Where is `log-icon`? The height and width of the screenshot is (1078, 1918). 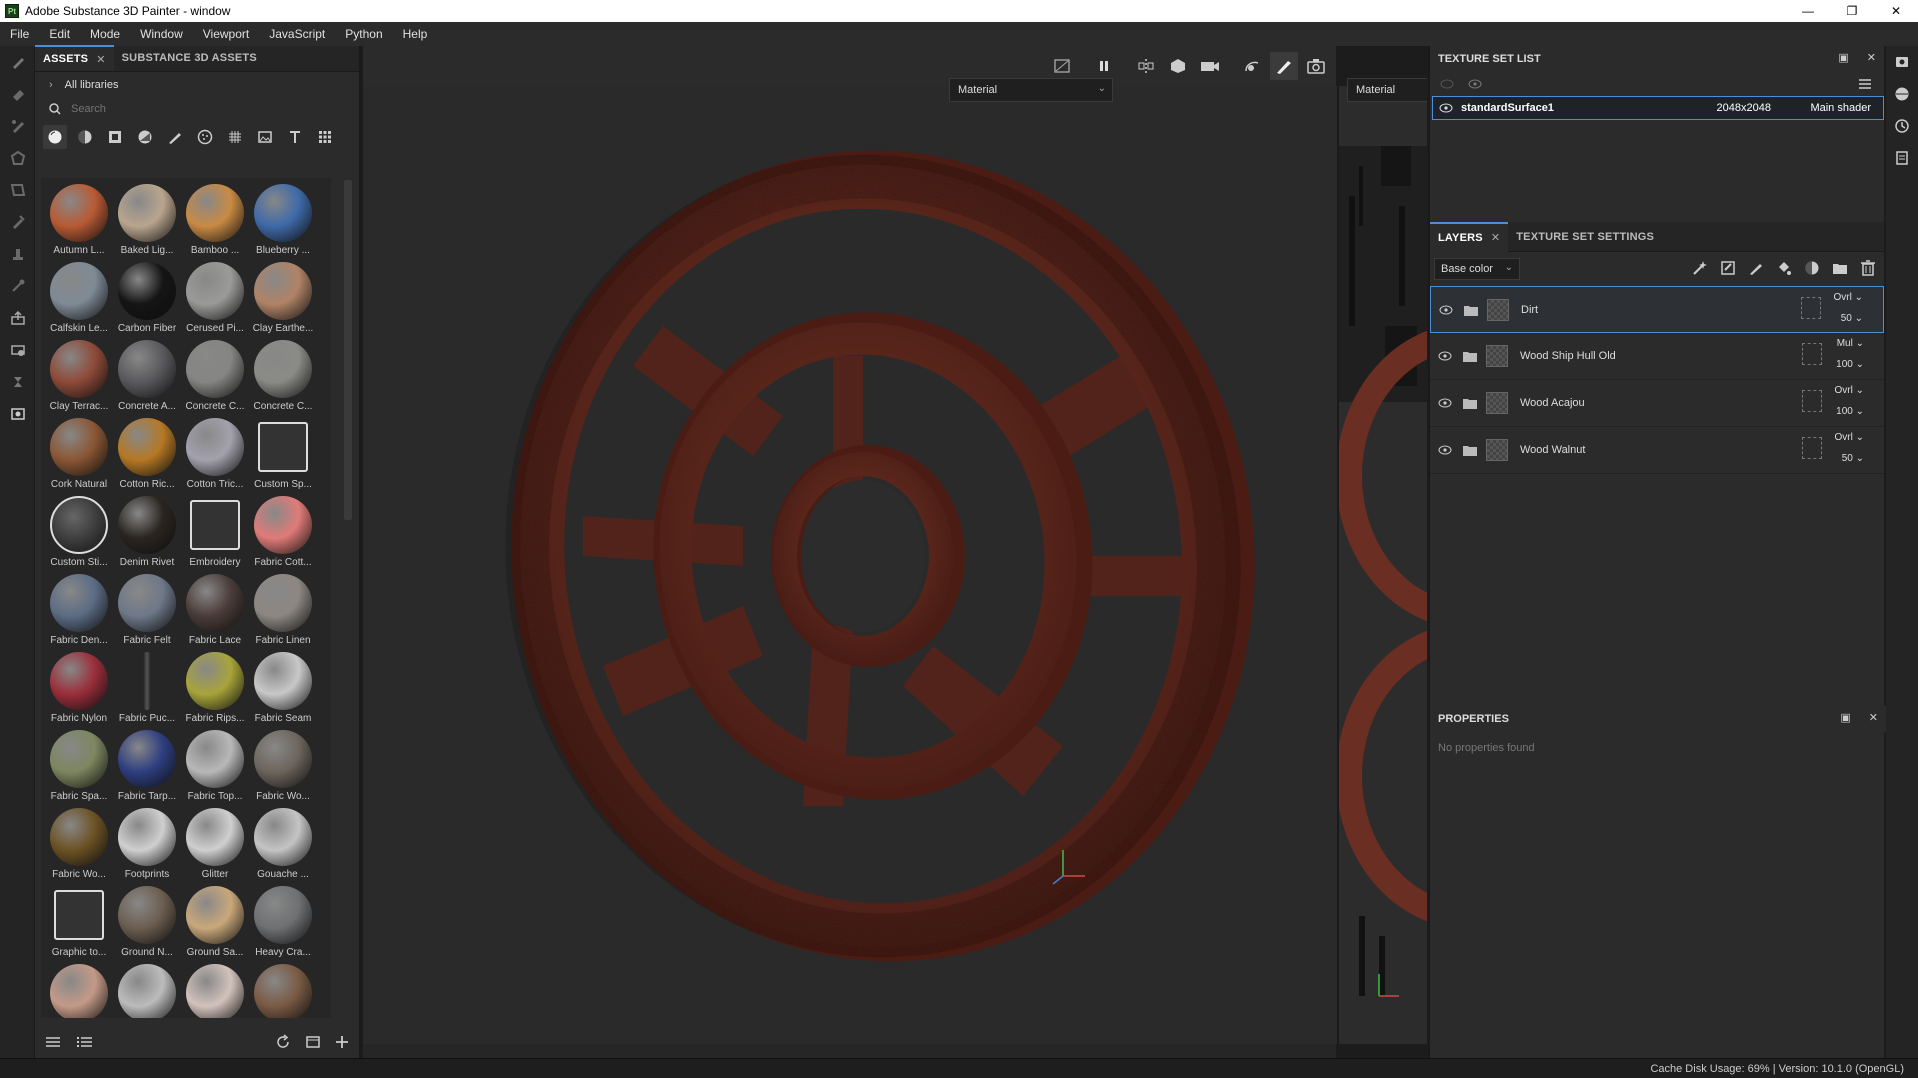
log-icon is located at coordinates (1902, 158).